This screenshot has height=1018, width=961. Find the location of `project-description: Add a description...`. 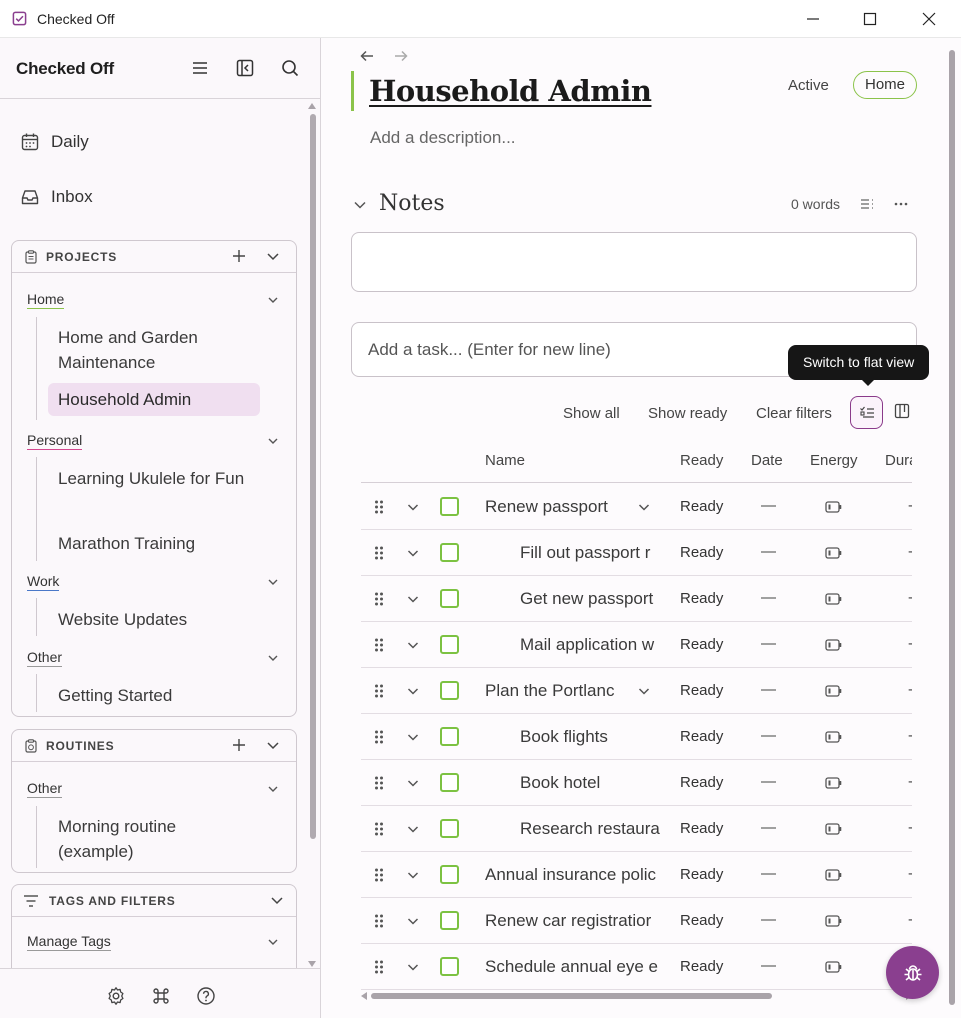

project-description: Add a description... is located at coordinates (443, 138).